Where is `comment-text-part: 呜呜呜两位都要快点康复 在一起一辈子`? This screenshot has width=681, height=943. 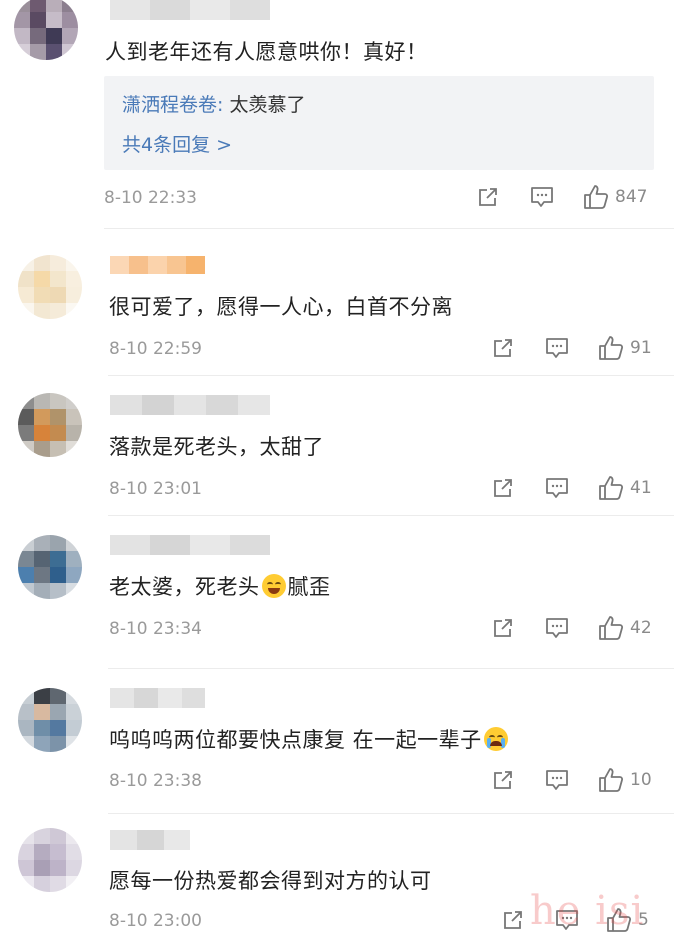 comment-text-part: 呜呜呜两位都要快点康复 在一起一辈子 is located at coordinates (295, 740).